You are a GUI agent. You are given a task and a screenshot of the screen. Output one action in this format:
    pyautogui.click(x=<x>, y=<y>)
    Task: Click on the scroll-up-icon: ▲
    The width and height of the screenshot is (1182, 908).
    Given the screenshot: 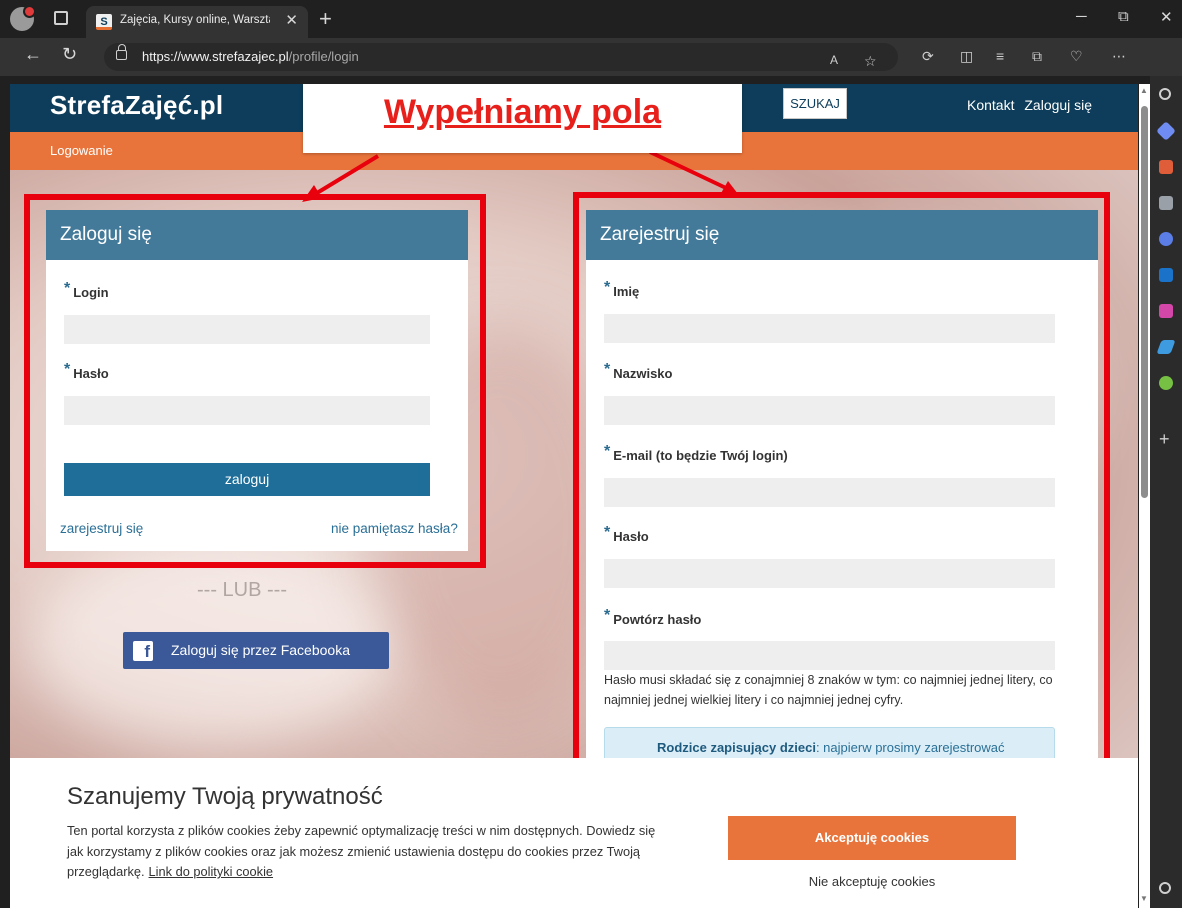 What is the action you would take?
    pyautogui.click(x=1144, y=90)
    